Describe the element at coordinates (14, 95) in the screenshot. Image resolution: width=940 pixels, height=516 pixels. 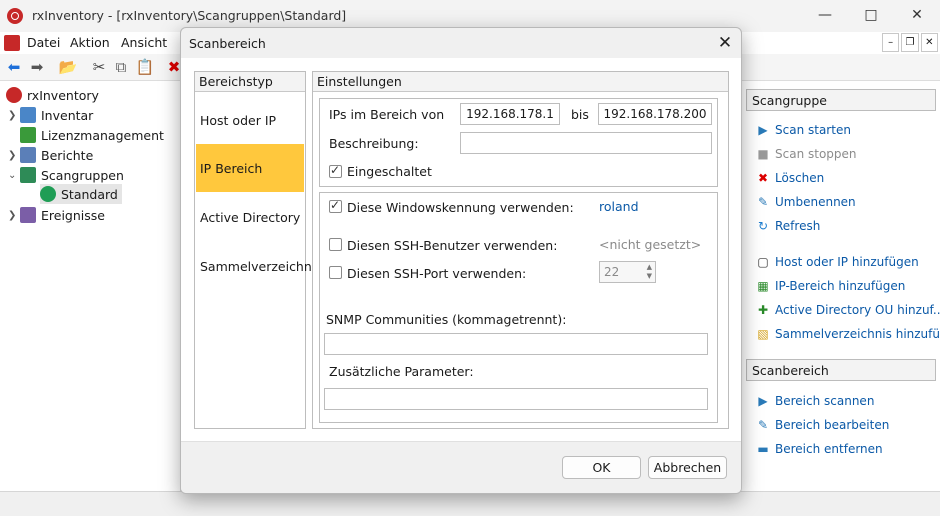
I see `rxinventory-icon` at that location.